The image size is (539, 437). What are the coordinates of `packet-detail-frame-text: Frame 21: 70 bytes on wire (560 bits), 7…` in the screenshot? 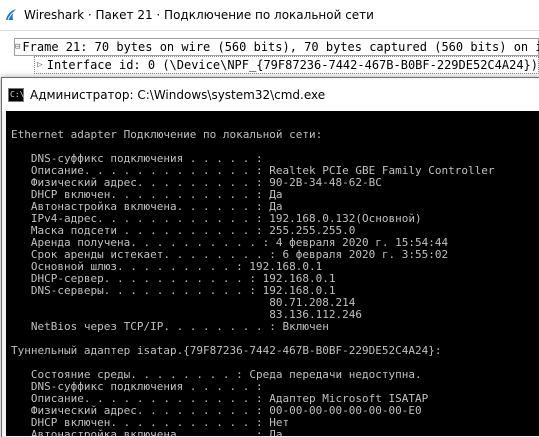 It's located at (280, 47).